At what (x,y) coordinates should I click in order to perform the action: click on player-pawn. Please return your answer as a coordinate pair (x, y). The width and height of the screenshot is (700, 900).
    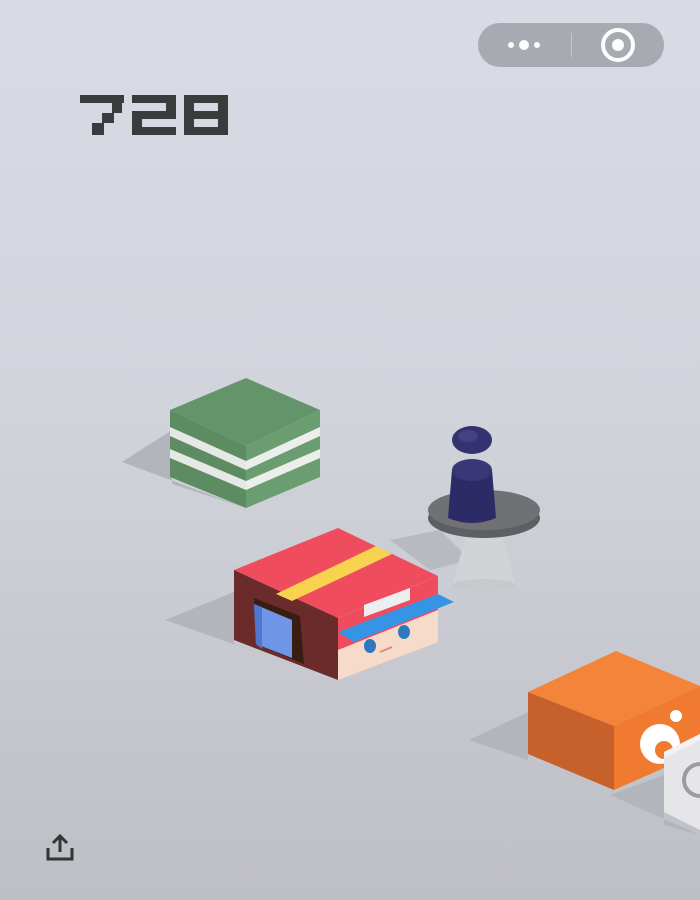
    Looking at the image, I should click on (472, 474).